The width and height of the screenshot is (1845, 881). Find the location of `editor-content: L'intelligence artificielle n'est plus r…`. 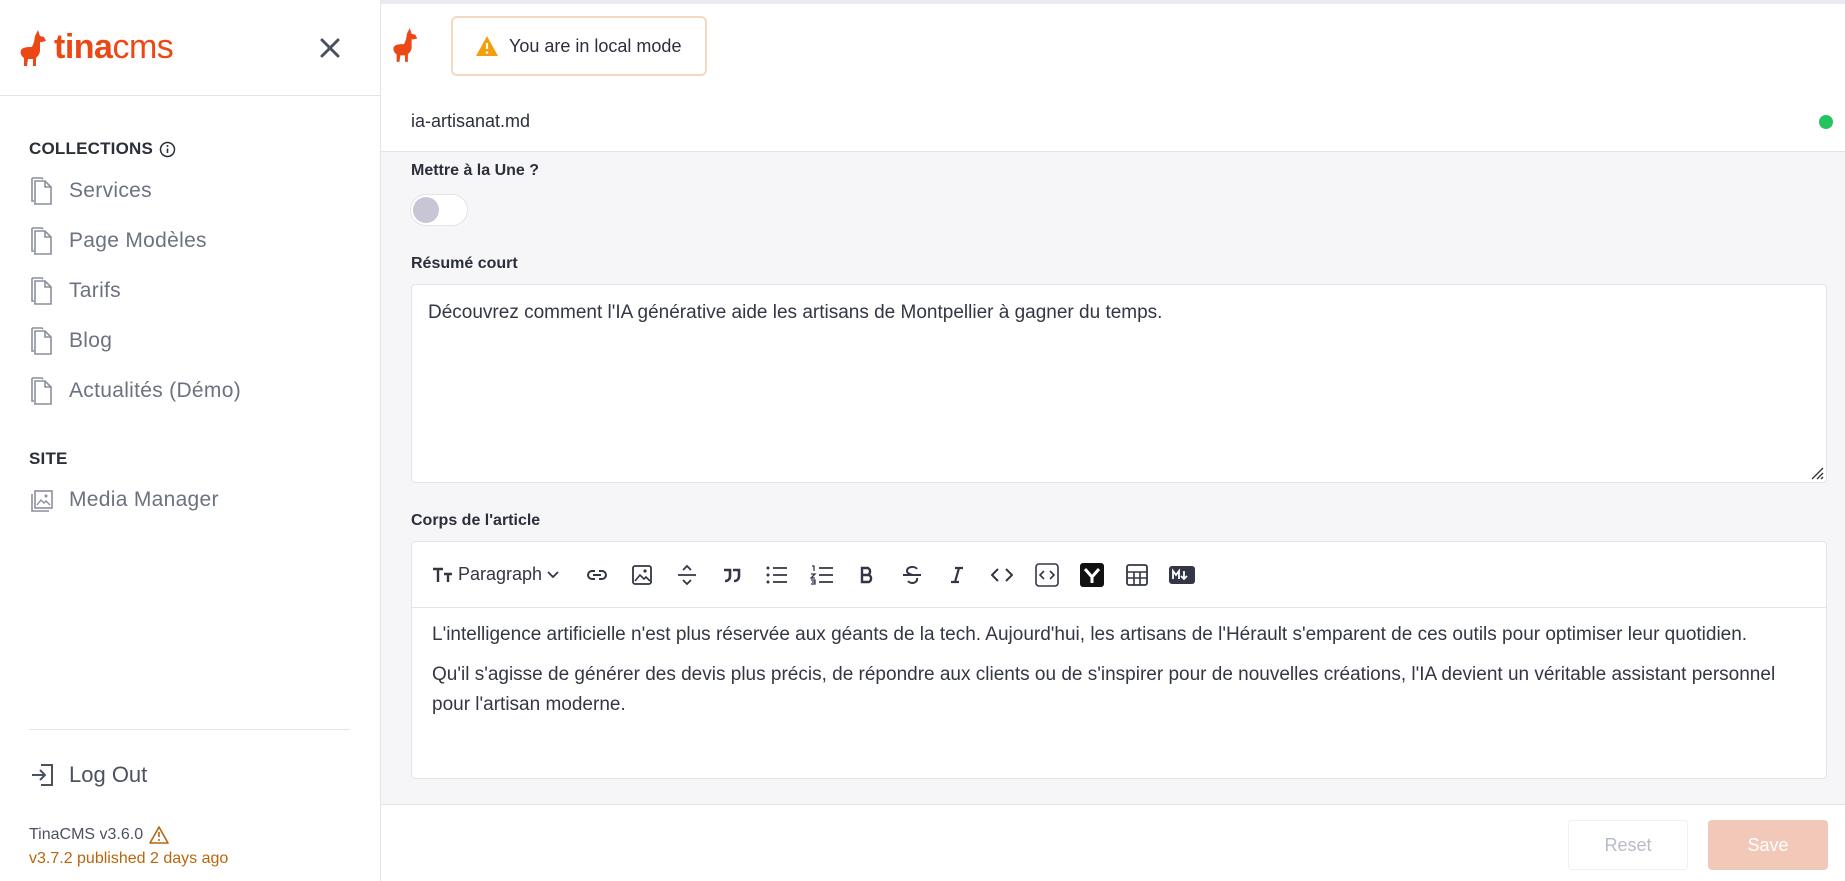

editor-content: L'intelligence artificielle n'est plus r… is located at coordinates (1119, 675).